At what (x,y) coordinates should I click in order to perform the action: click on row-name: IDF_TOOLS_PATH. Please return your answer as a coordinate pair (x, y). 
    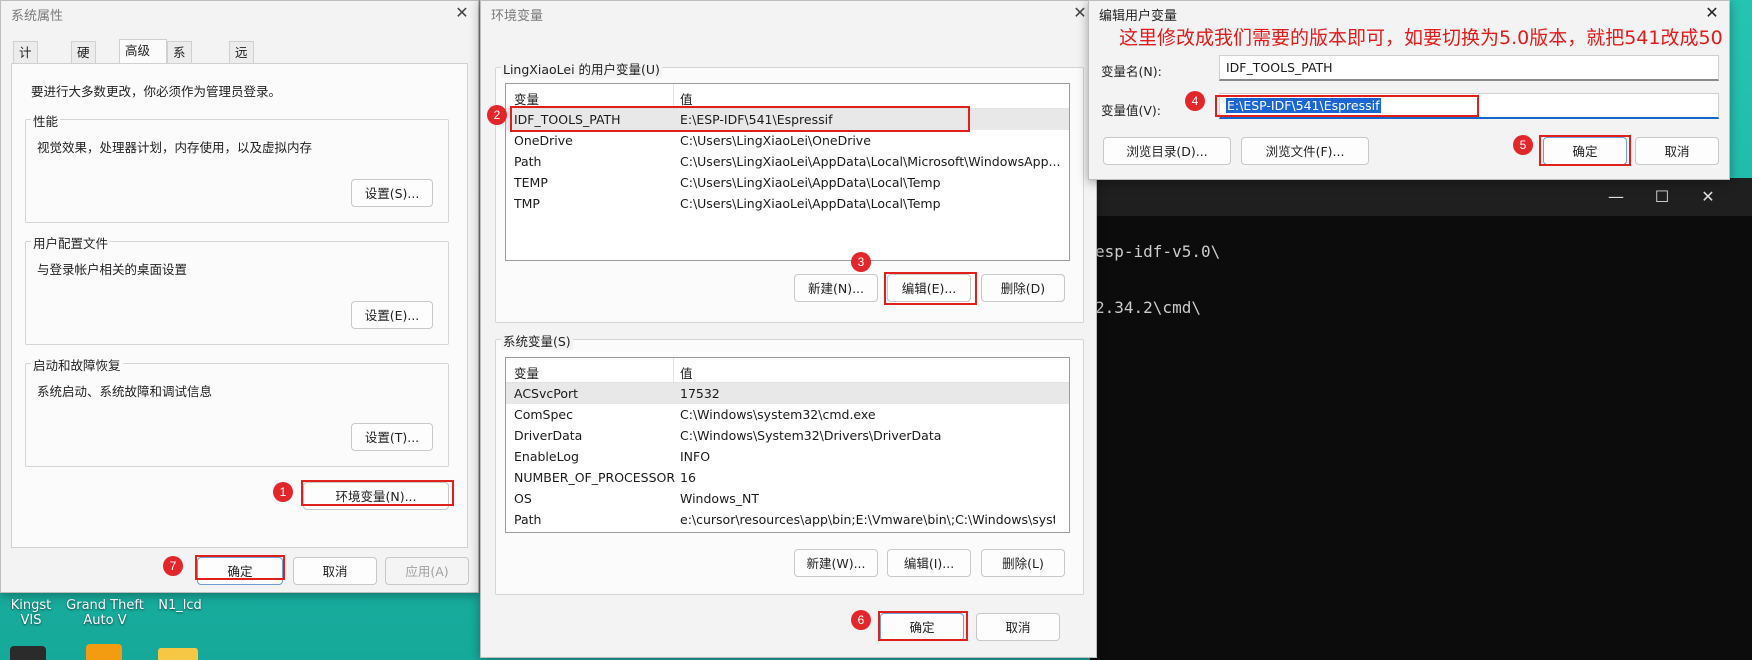
    Looking at the image, I should click on (567, 119).